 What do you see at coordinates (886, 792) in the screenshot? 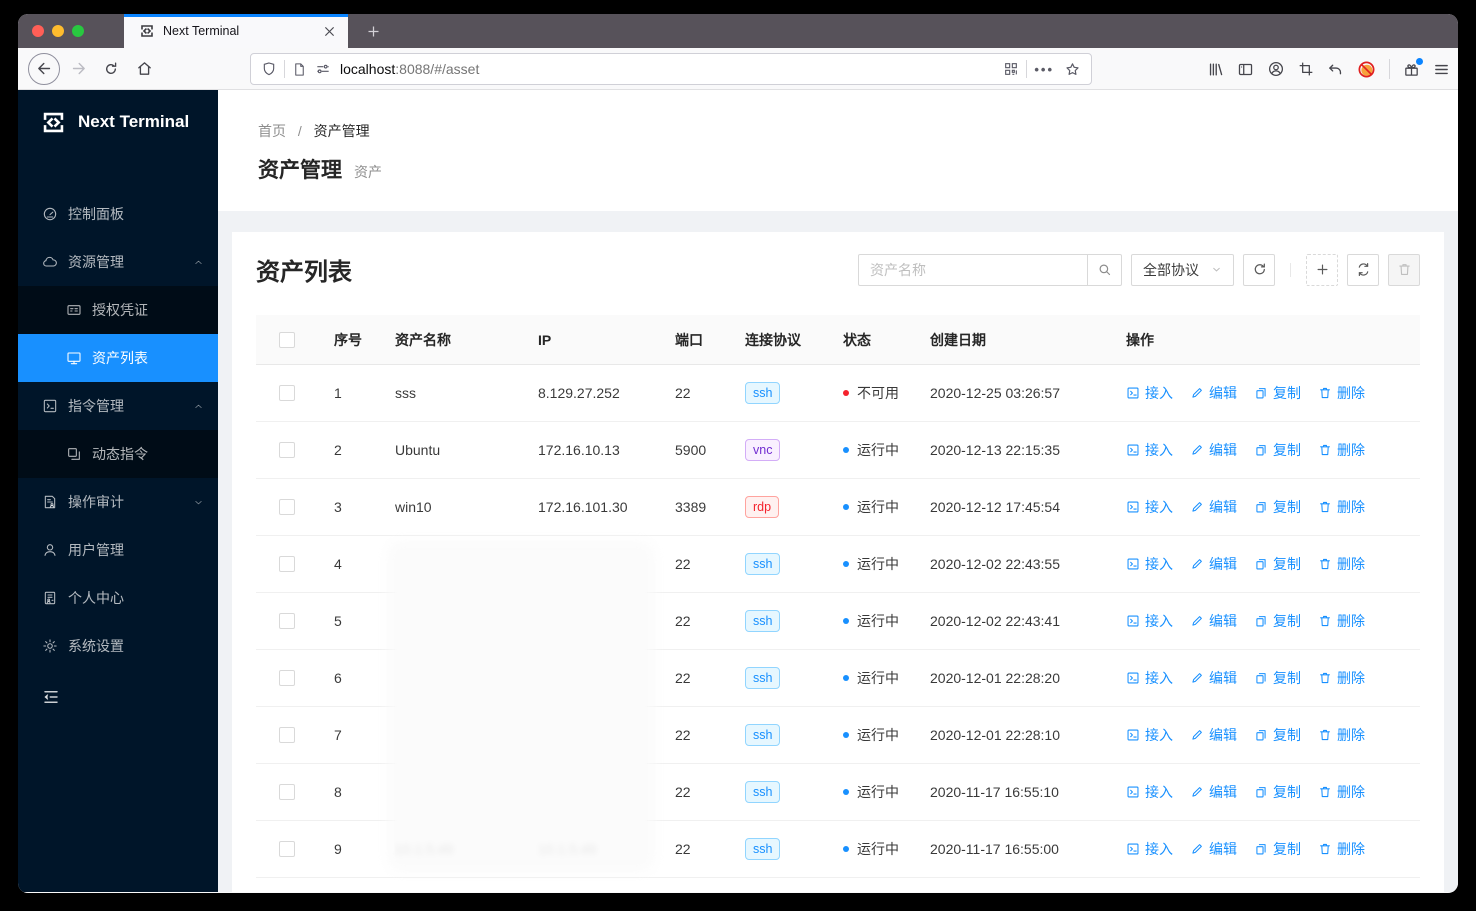
I see `status-cell: 运行中` at bounding box center [886, 792].